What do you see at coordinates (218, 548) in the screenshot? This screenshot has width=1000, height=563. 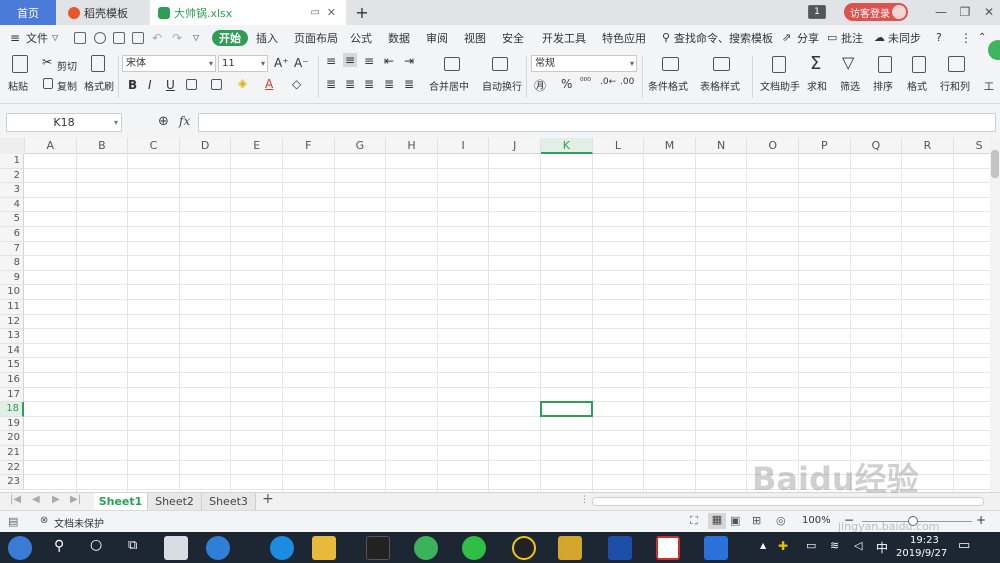 I see `ie-browser-icon` at bounding box center [218, 548].